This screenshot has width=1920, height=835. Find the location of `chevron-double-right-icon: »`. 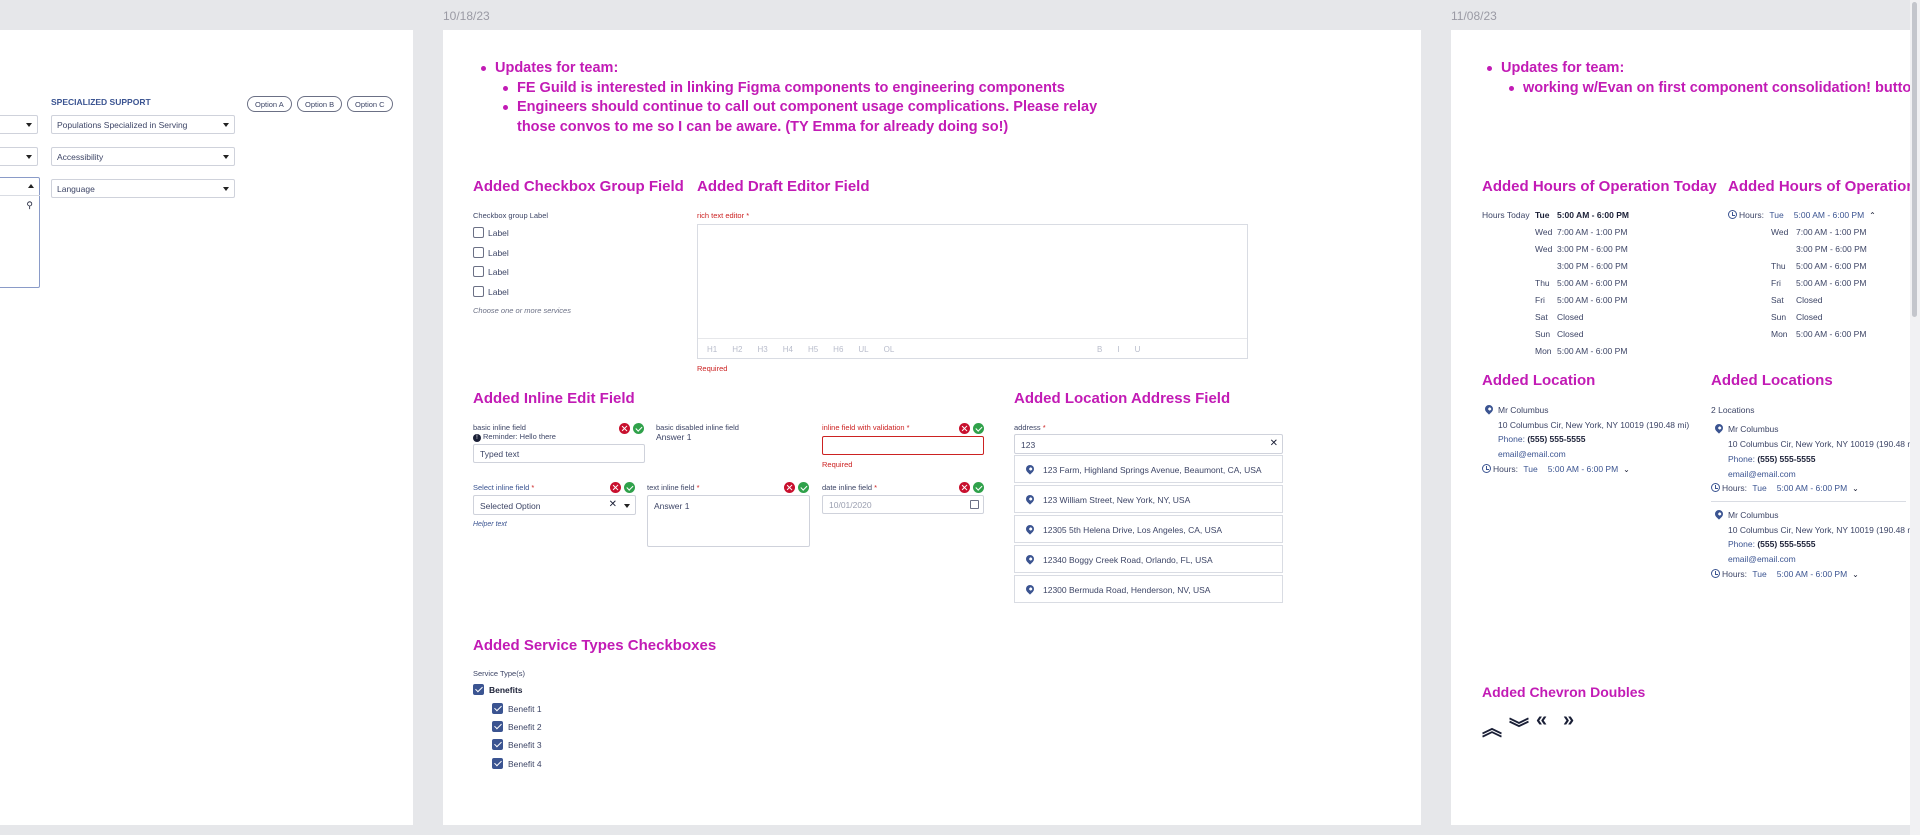

chevron-double-right-icon: » is located at coordinates (1568, 720).